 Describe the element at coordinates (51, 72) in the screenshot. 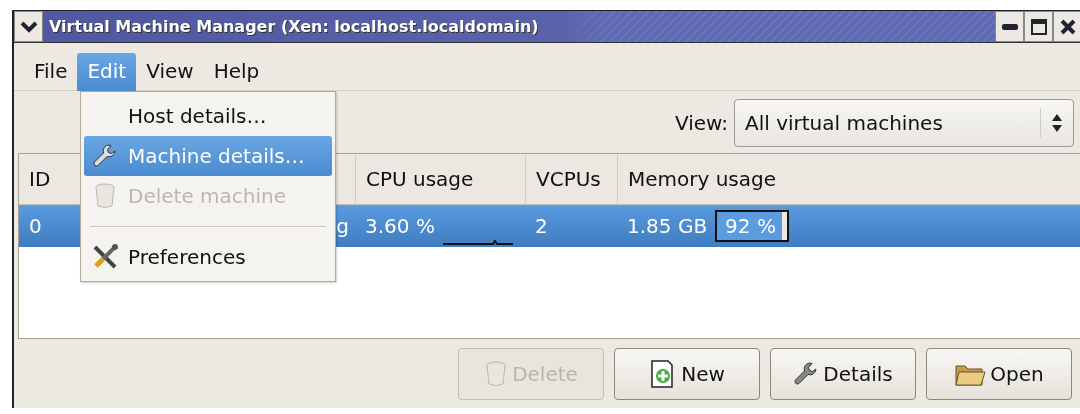

I see `menu-item: File` at that location.